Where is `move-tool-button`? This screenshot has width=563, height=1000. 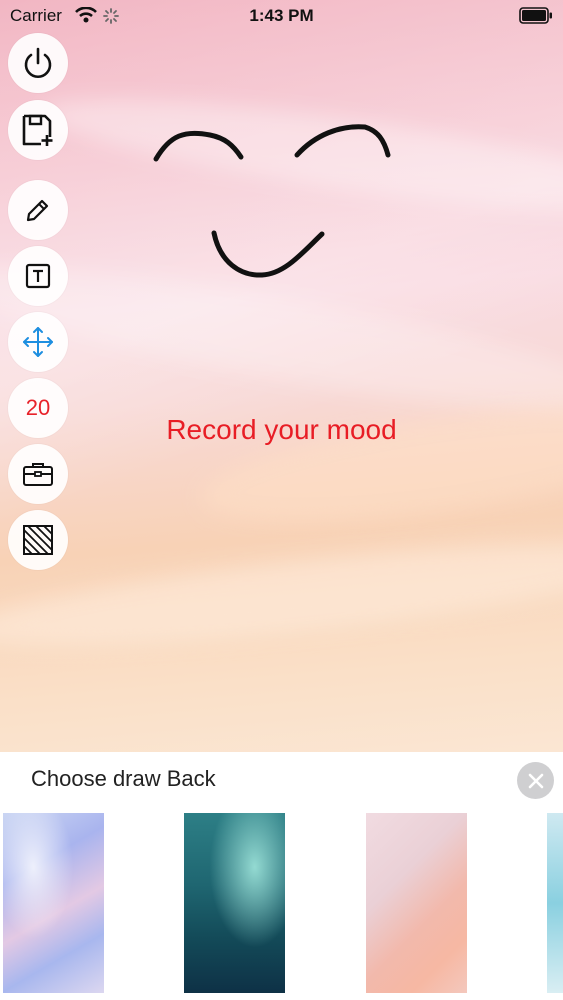 move-tool-button is located at coordinates (38, 342).